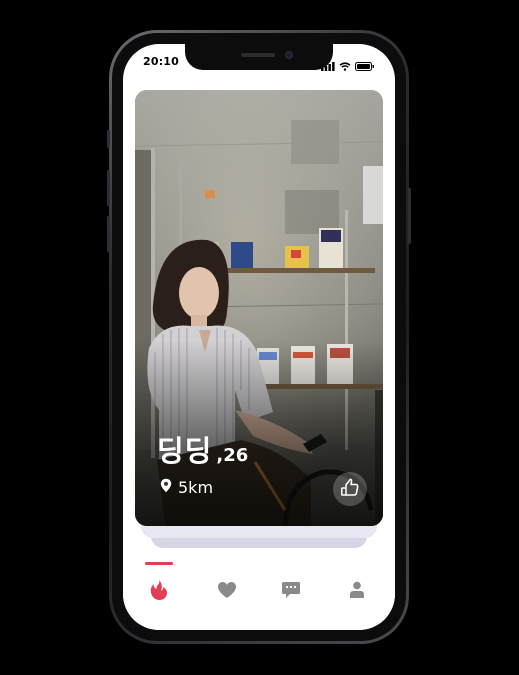  What do you see at coordinates (365, 65) in the screenshot?
I see `battery-icon` at bounding box center [365, 65].